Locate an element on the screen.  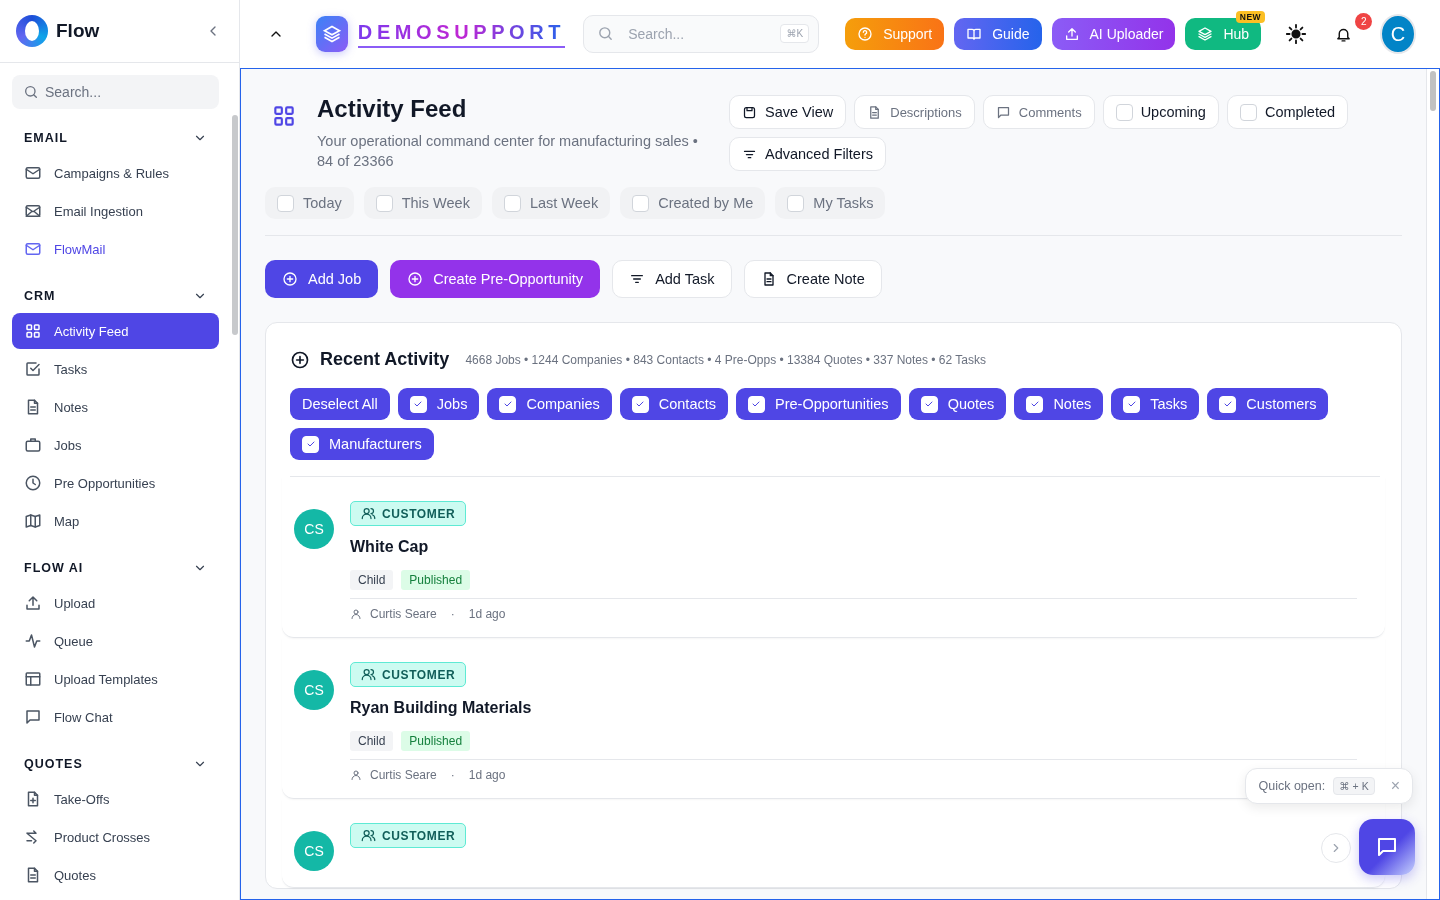
toolbar-button: Advanced Filters is located at coordinates (807, 154).